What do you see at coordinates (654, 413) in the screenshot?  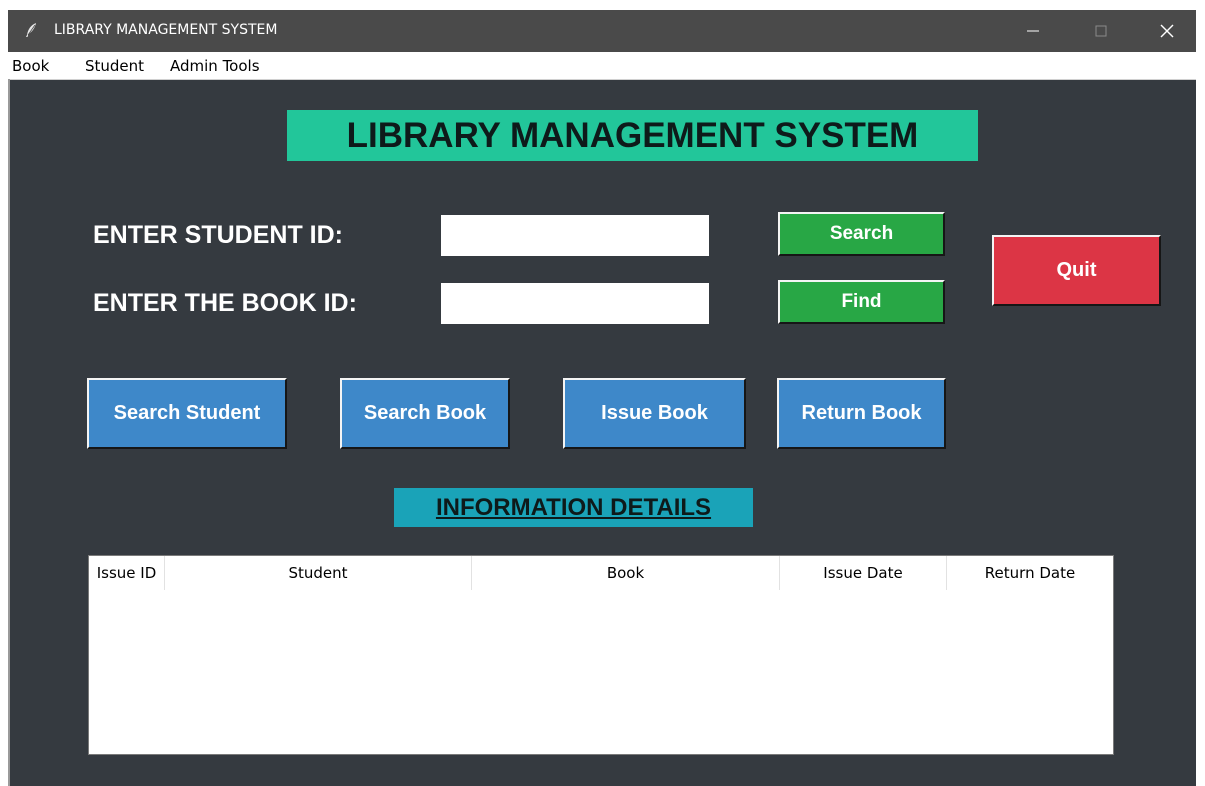 I see `issue-book-button: Issue Book` at bounding box center [654, 413].